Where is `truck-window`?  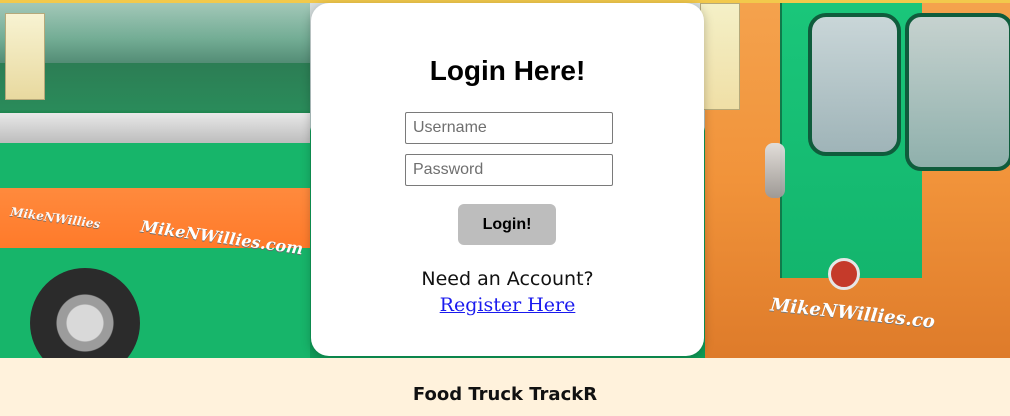 truck-window is located at coordinates (854, 84).